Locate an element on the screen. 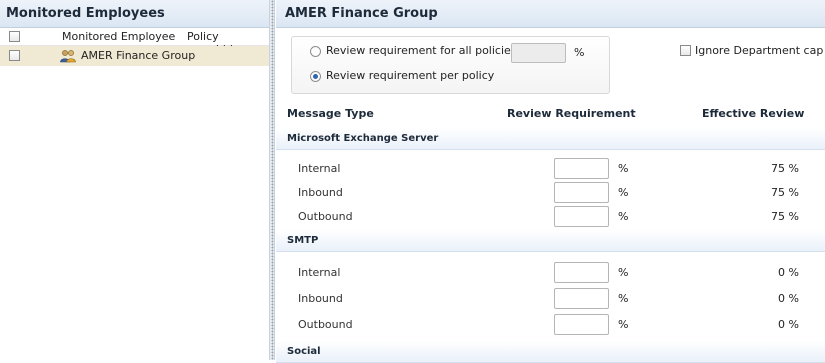 The width and height of the screenshot is (825, 363). per-policy-radio is located at coordinates (315, 76).